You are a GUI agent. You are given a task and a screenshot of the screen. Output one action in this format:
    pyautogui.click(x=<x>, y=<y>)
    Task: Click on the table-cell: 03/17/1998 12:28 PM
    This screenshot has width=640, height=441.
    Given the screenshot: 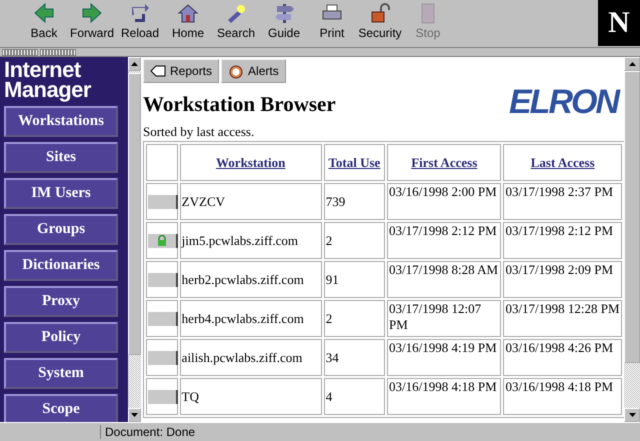 What is the action you would take?
    pyautogui.click(x=562, y=318)
    